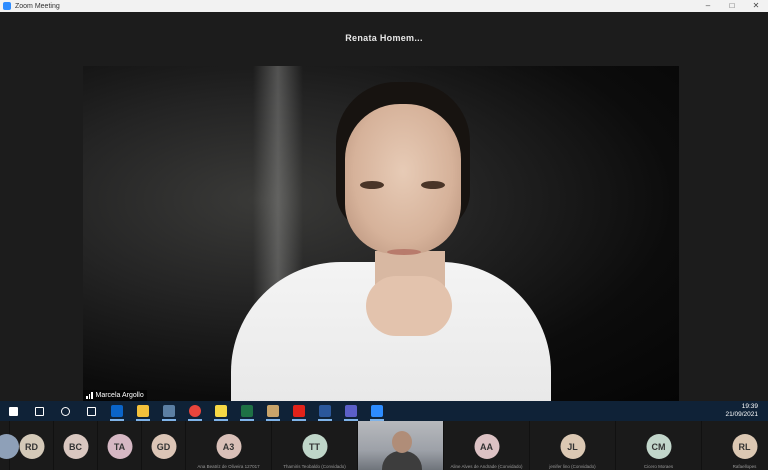 This screenshot has width=768, height=470. Describe the element at coordinates (89, 395) in the screenshot. I see `connection-signal-icon` at that location.